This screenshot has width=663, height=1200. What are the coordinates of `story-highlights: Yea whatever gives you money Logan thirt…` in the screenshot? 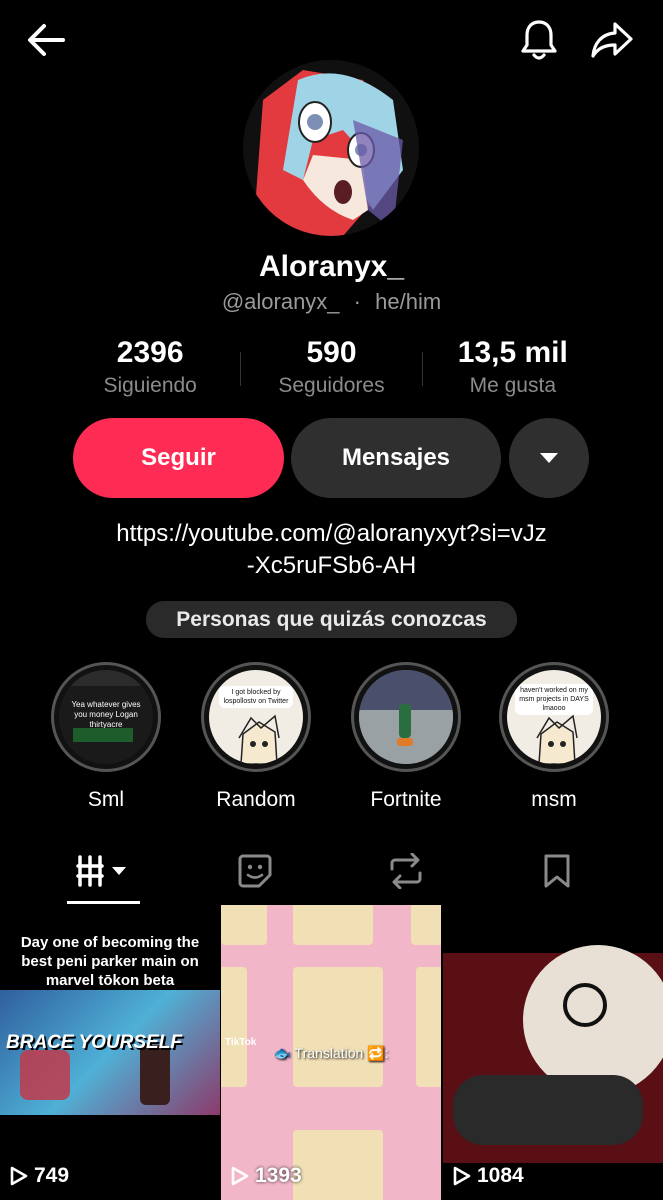 It's located at (331, 742).